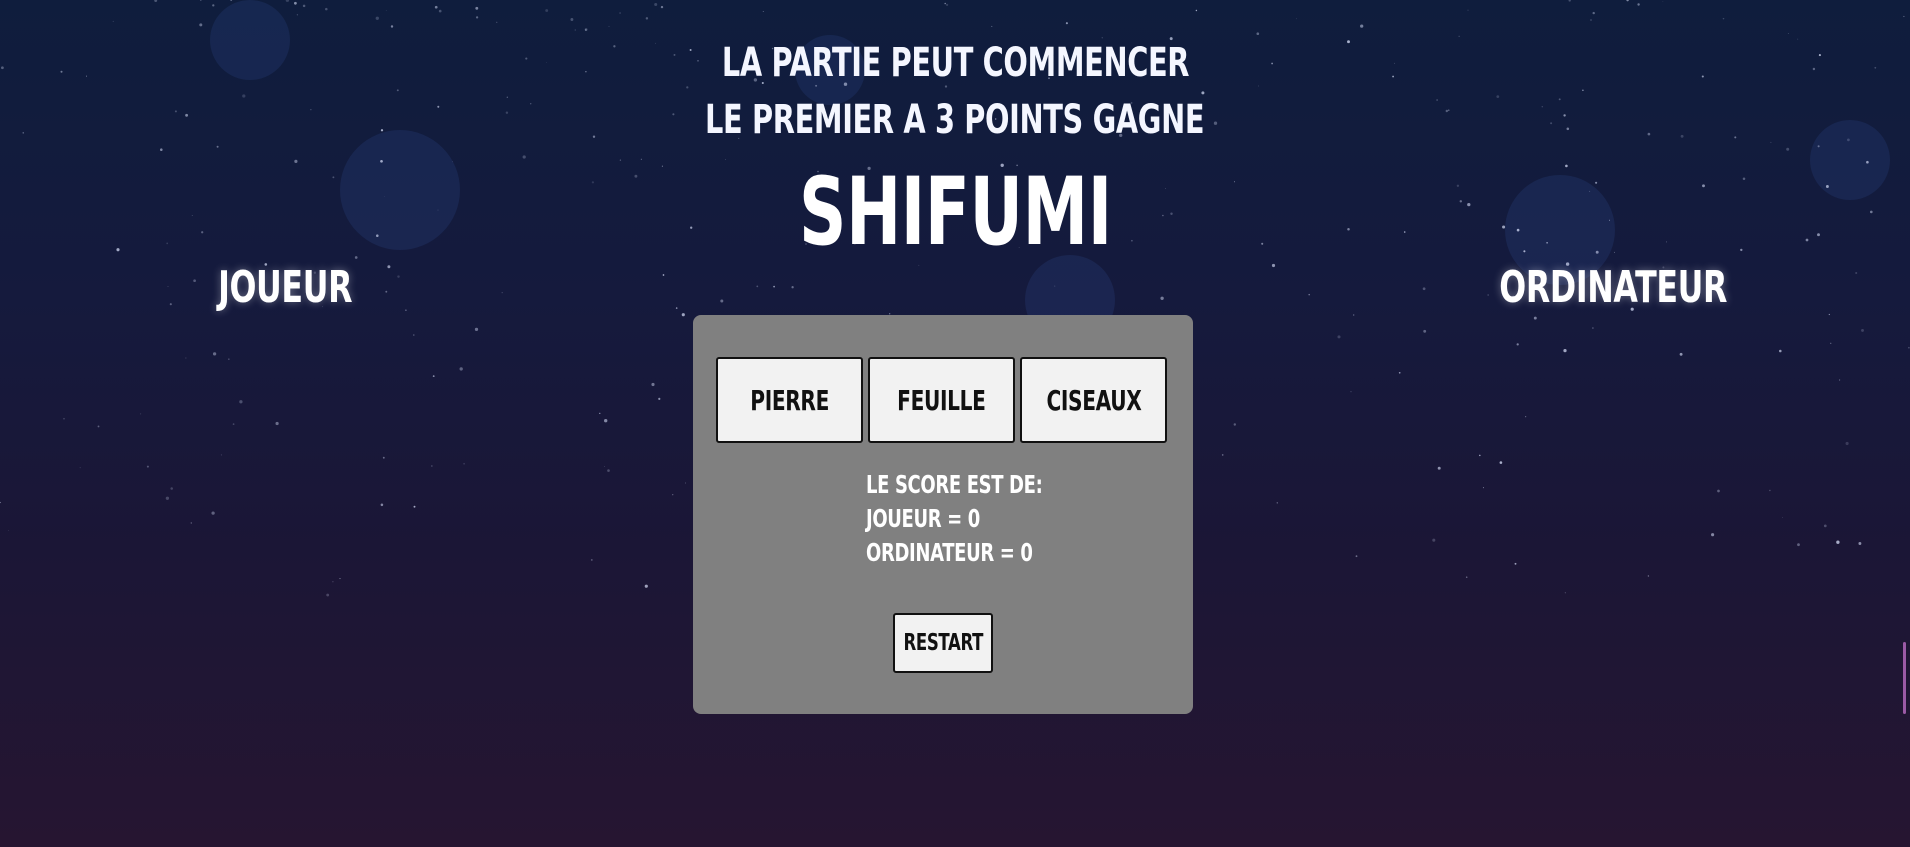  I want to click on rock-button: PIERRE, so click(789, 400).